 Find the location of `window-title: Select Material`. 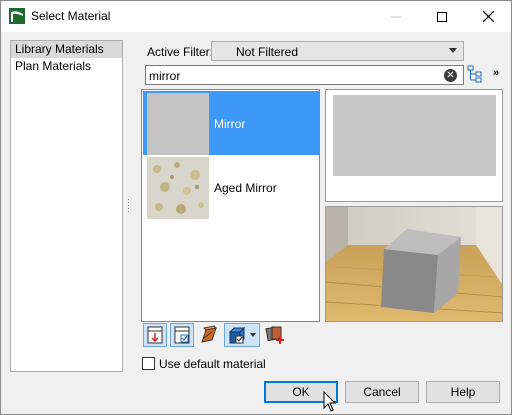

window-title: Select Material is located at coordinates (71, 16).